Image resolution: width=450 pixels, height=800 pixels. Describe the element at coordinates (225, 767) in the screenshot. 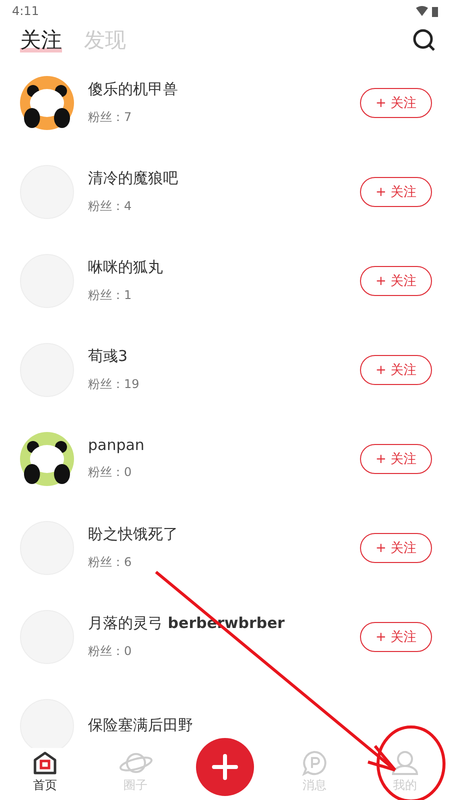

I see `plus-icon` at that location.